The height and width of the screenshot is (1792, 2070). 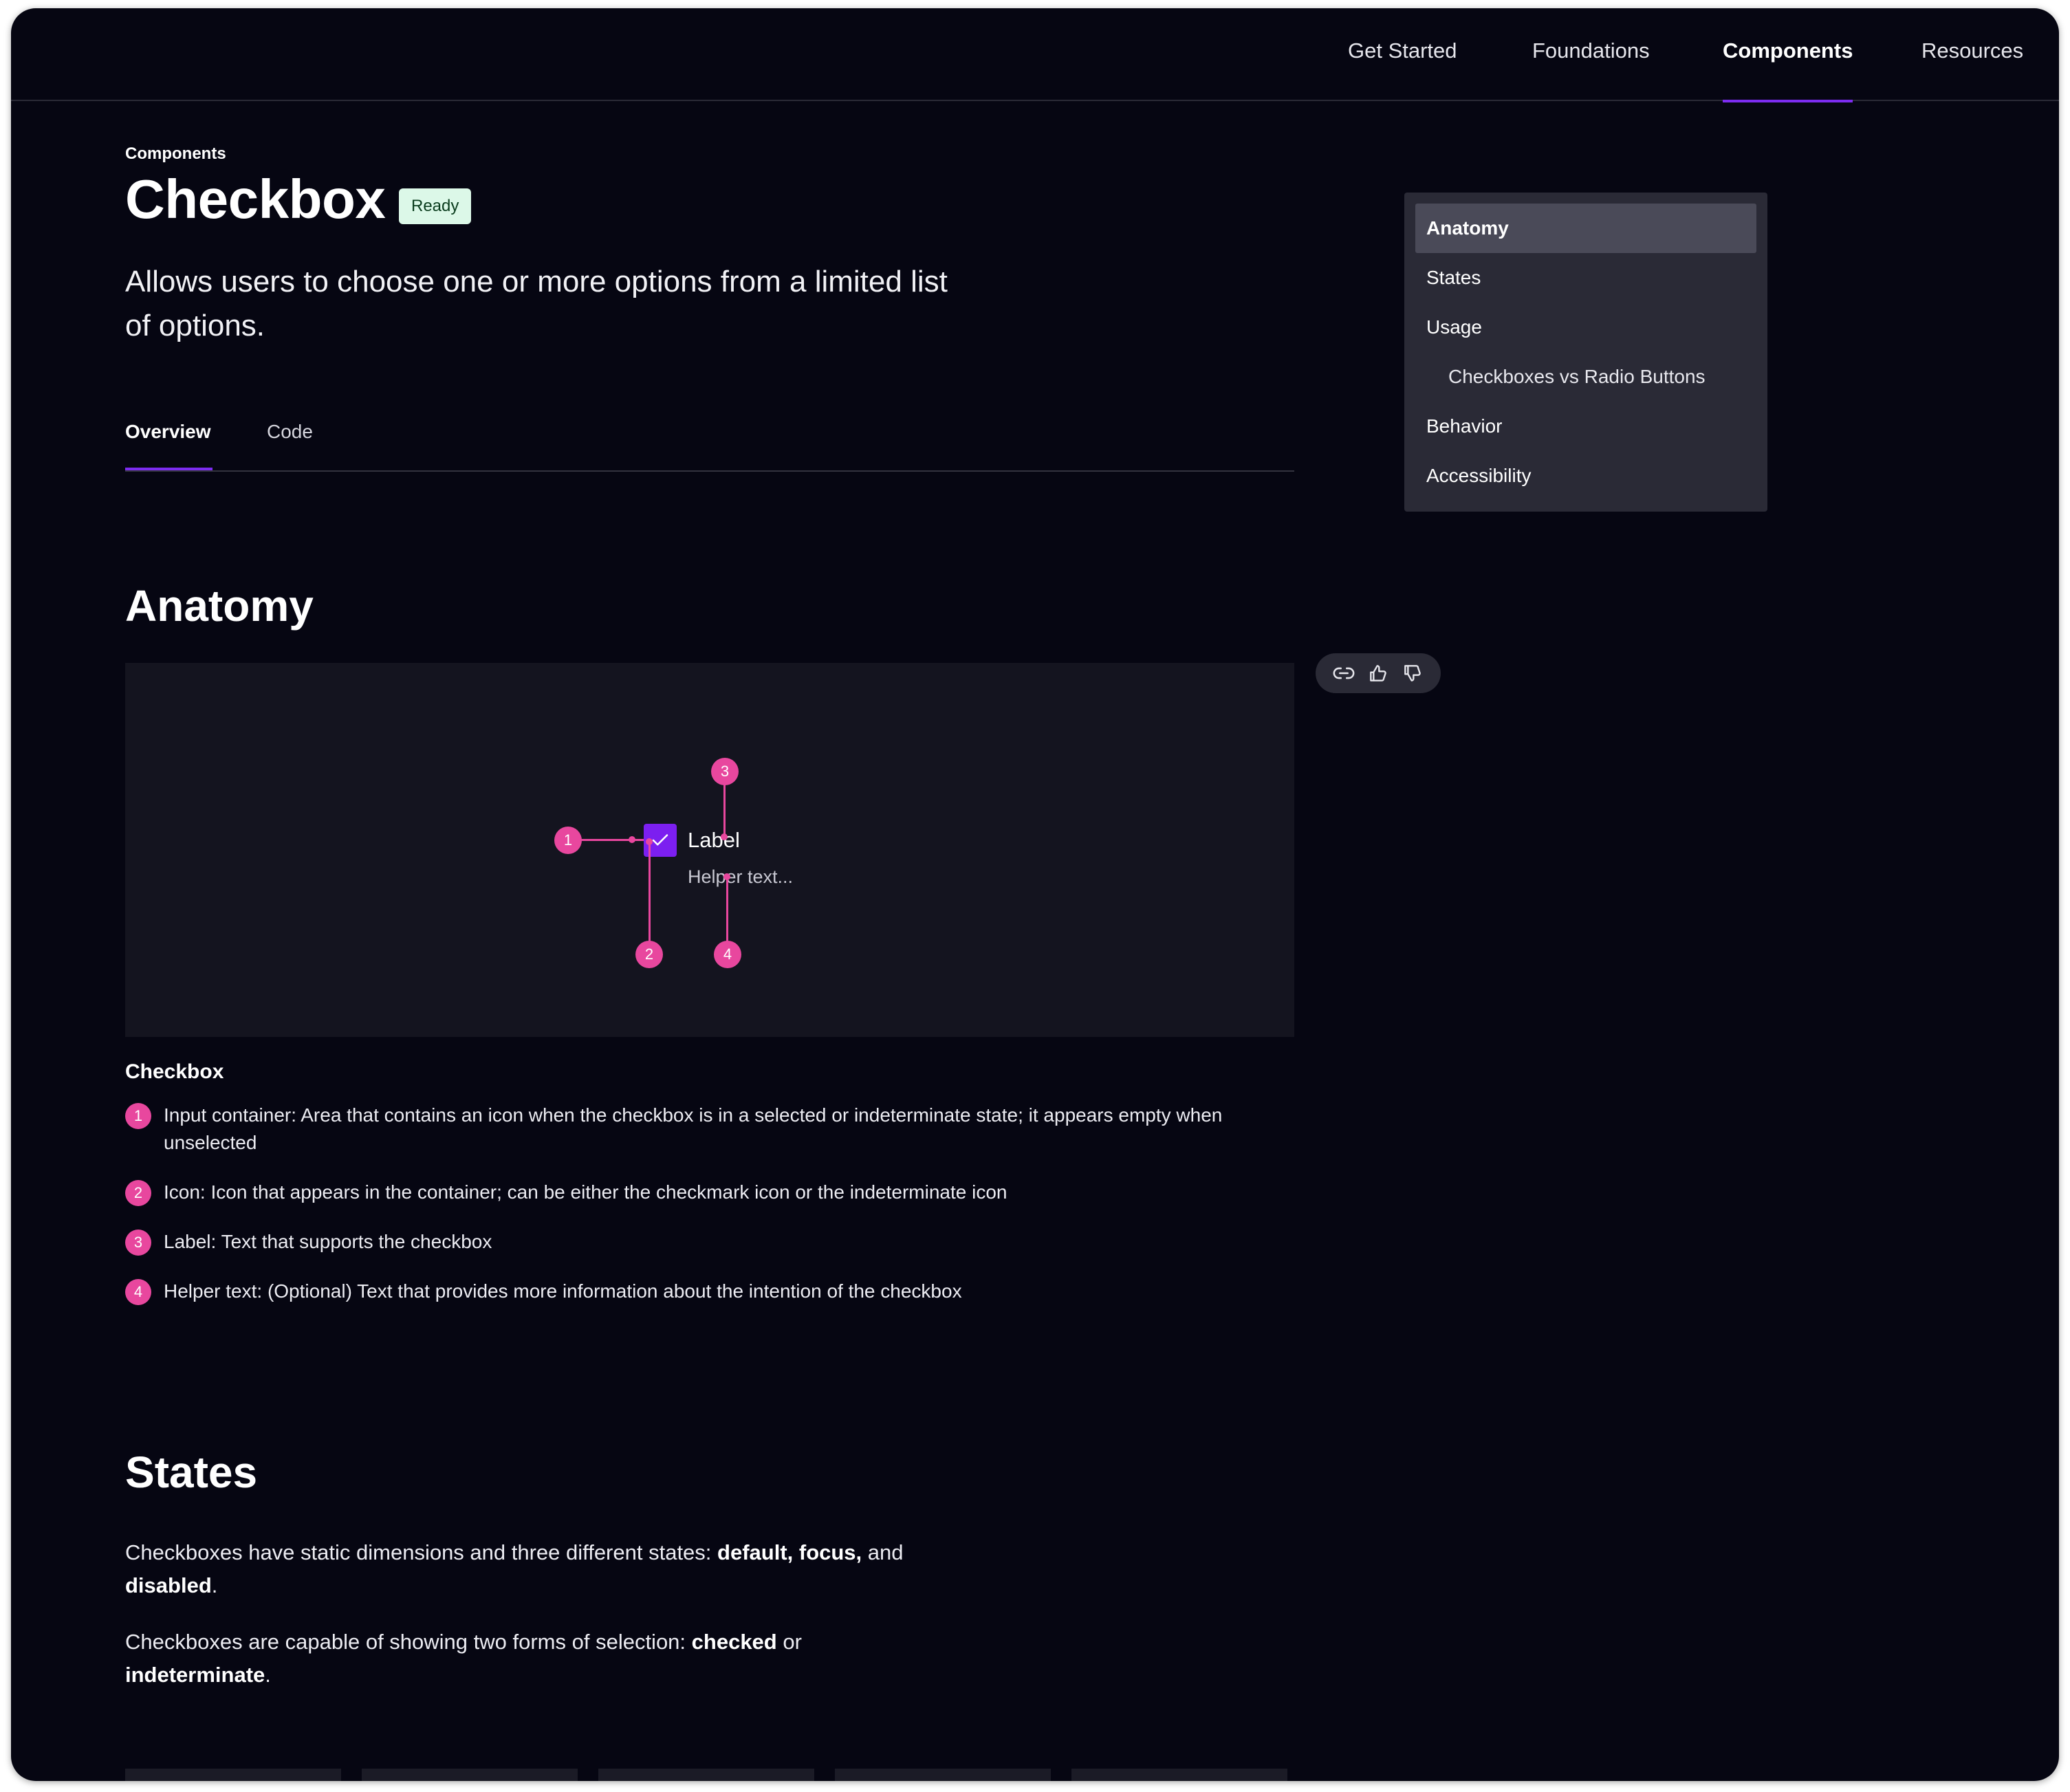 I want to click on toc-item-checkboxes-vs-radio: Checkboxes vs Radio Buttons, so click(x=1585, y=377).